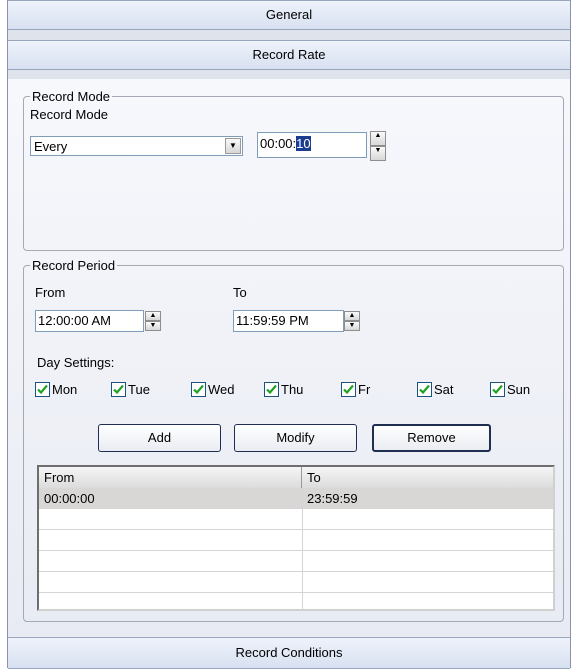 This screenshot has width=573, height=669. I want to click on to-time-spinner: ▲ ▼, so click(352, 321).